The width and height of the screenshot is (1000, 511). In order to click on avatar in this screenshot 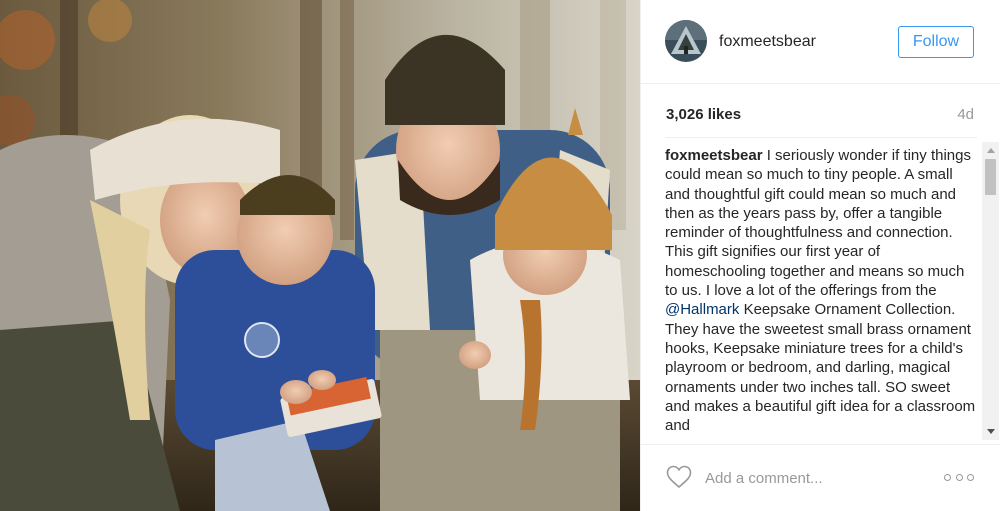, I will do `click(686, 41)`.